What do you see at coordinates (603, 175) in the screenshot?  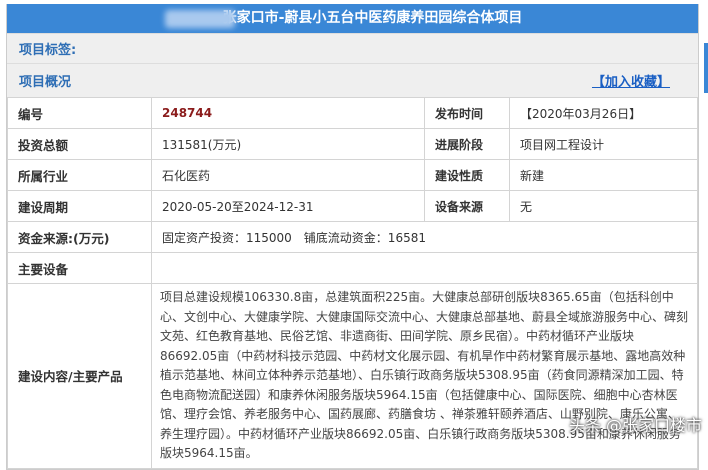 I see `value-nature: 新建` at bounding box center [603, 175].